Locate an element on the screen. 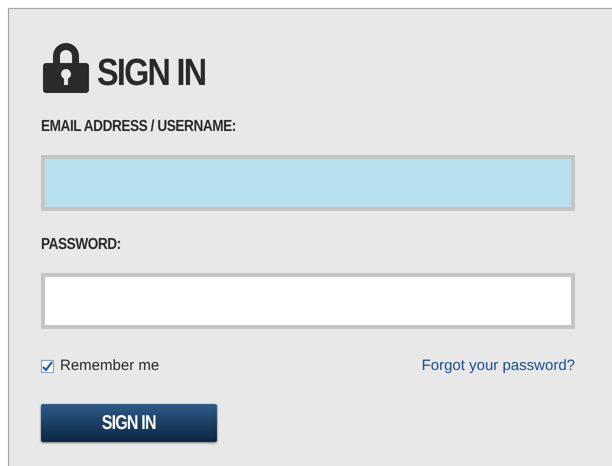  checkbox-label: Remember me is located at coordinates (110, 366).